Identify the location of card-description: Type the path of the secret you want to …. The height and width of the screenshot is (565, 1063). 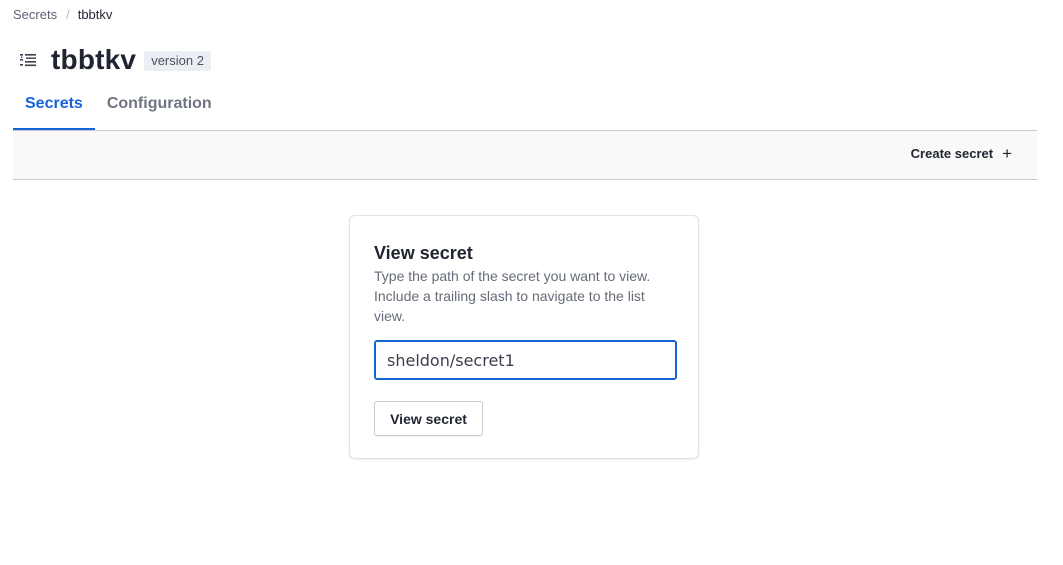
(512, 296).